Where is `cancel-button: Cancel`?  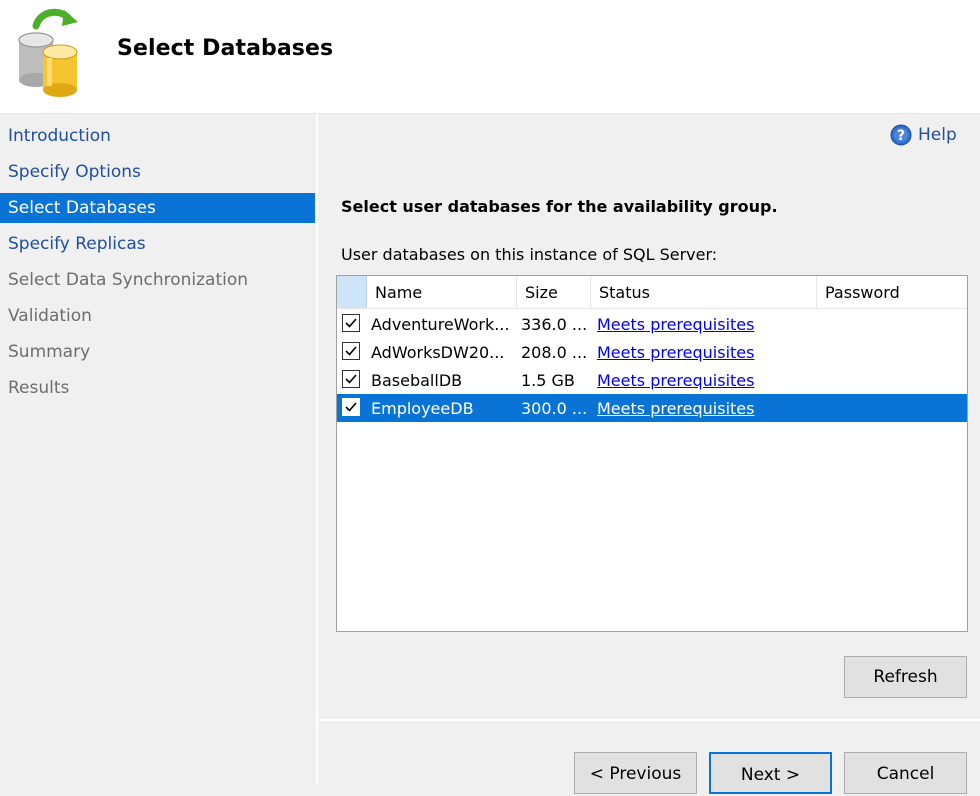 cancel-button: Cancel is located at coordinates (905, 773).